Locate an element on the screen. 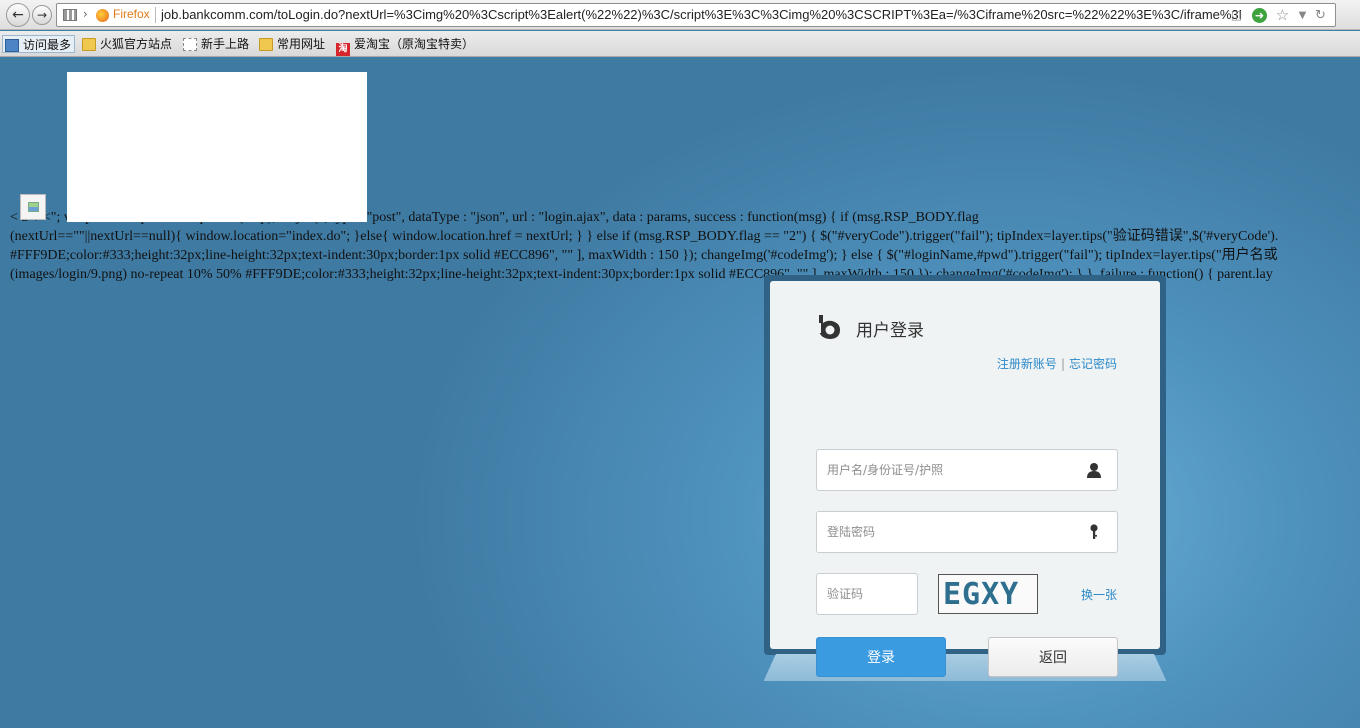  username-input is located at coordinates (967, 470).